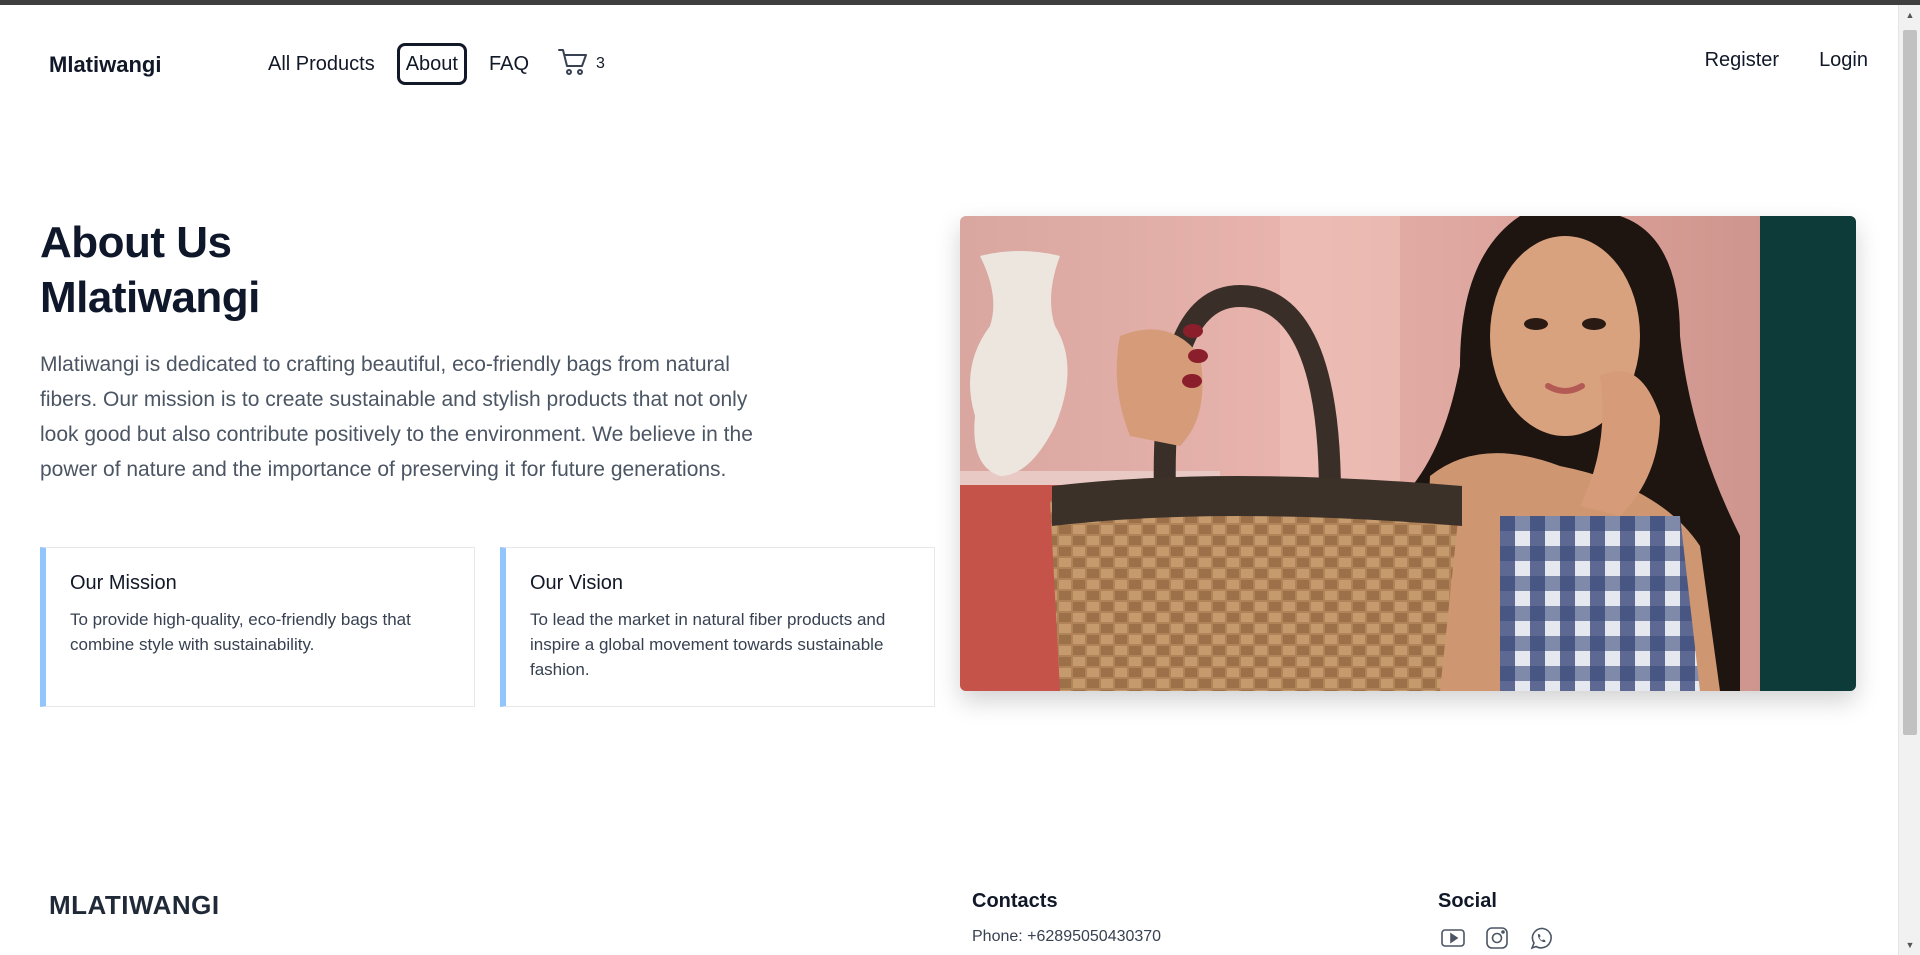 This screenshot has width=1920, height=955. Describe the element at coordinates (1067, 936) in the screenshot. I see `footer-phone: Phone: +62895050430370` at that location.